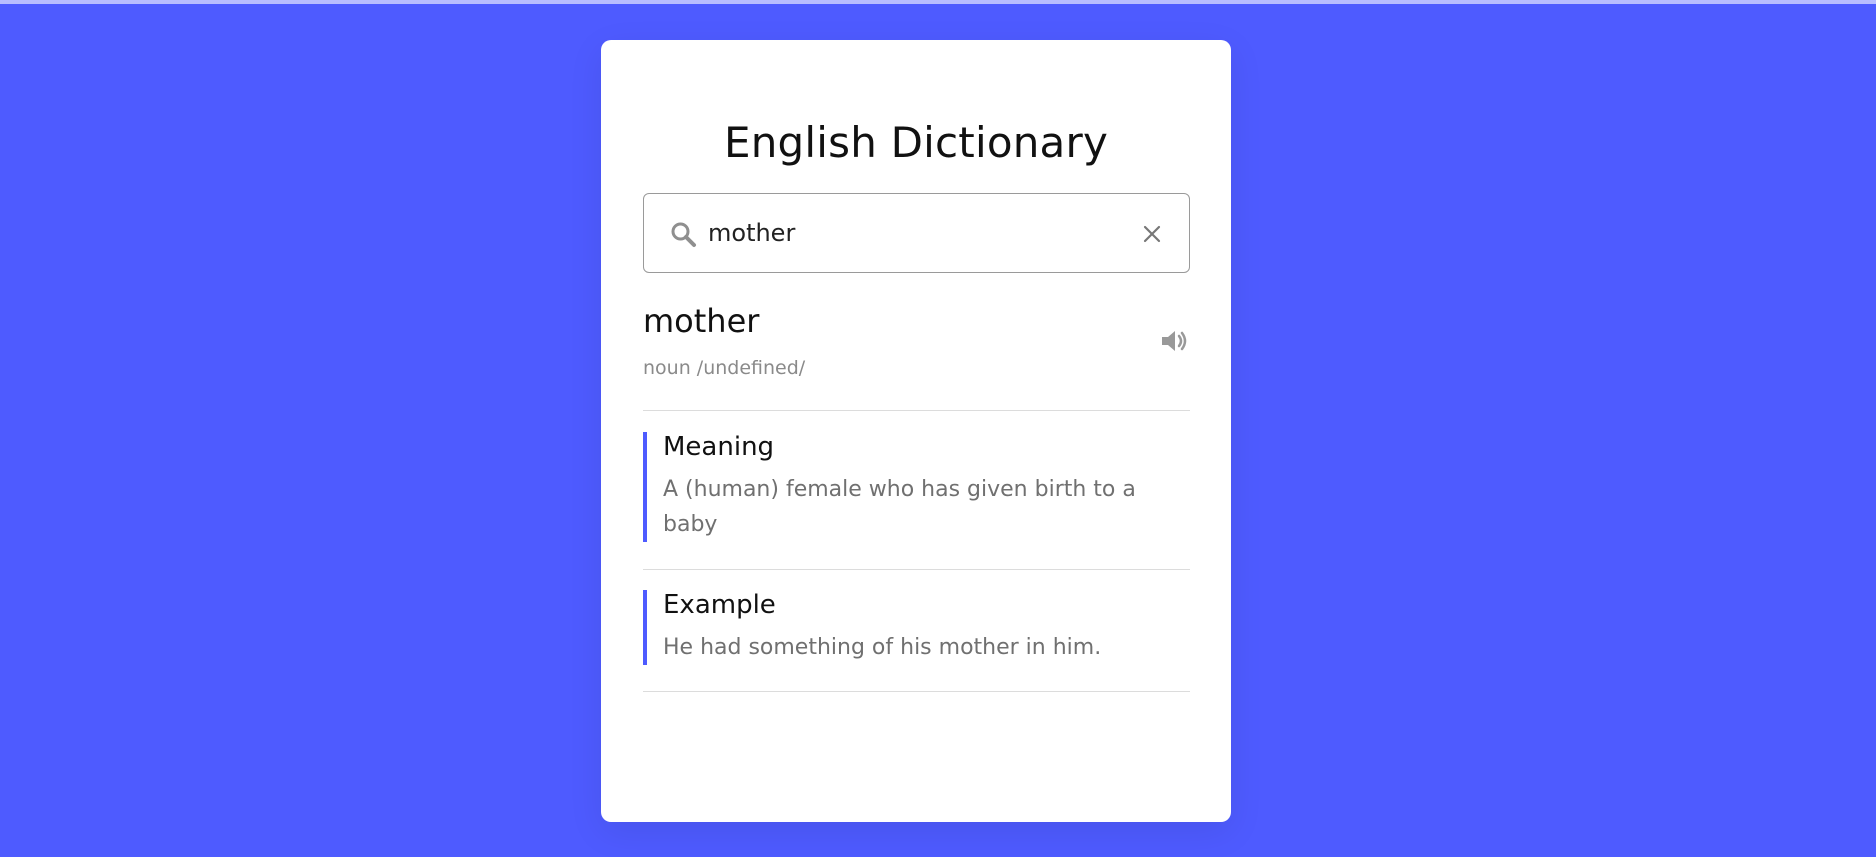 The width and height of the screenshot is (1876, 857). What do you see at coordinates (719, 447) in the screenshot?
I see `meaning-title: Meaning` at bounding box center [719, 447].